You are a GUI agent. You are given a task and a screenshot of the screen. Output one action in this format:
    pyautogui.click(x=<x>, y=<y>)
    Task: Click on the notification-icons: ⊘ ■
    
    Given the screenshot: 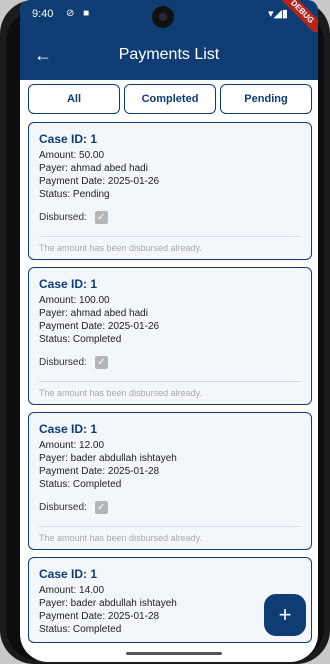 What is the action you would take?
    pyautogui.click(x=79, y=13)
    